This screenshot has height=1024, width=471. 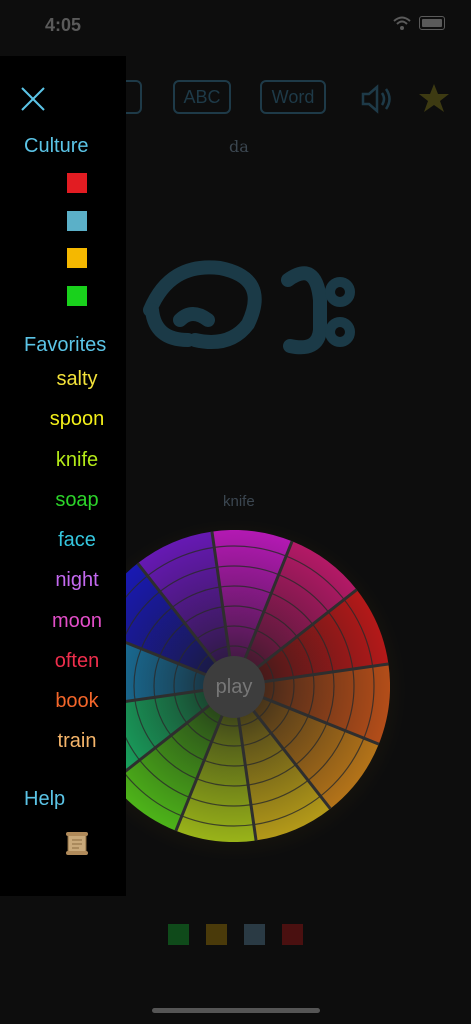 What do you see at coordinates (293, 97) in the screenshot?
I see `mode-word-button: Word` at bounding box center [293, 97].